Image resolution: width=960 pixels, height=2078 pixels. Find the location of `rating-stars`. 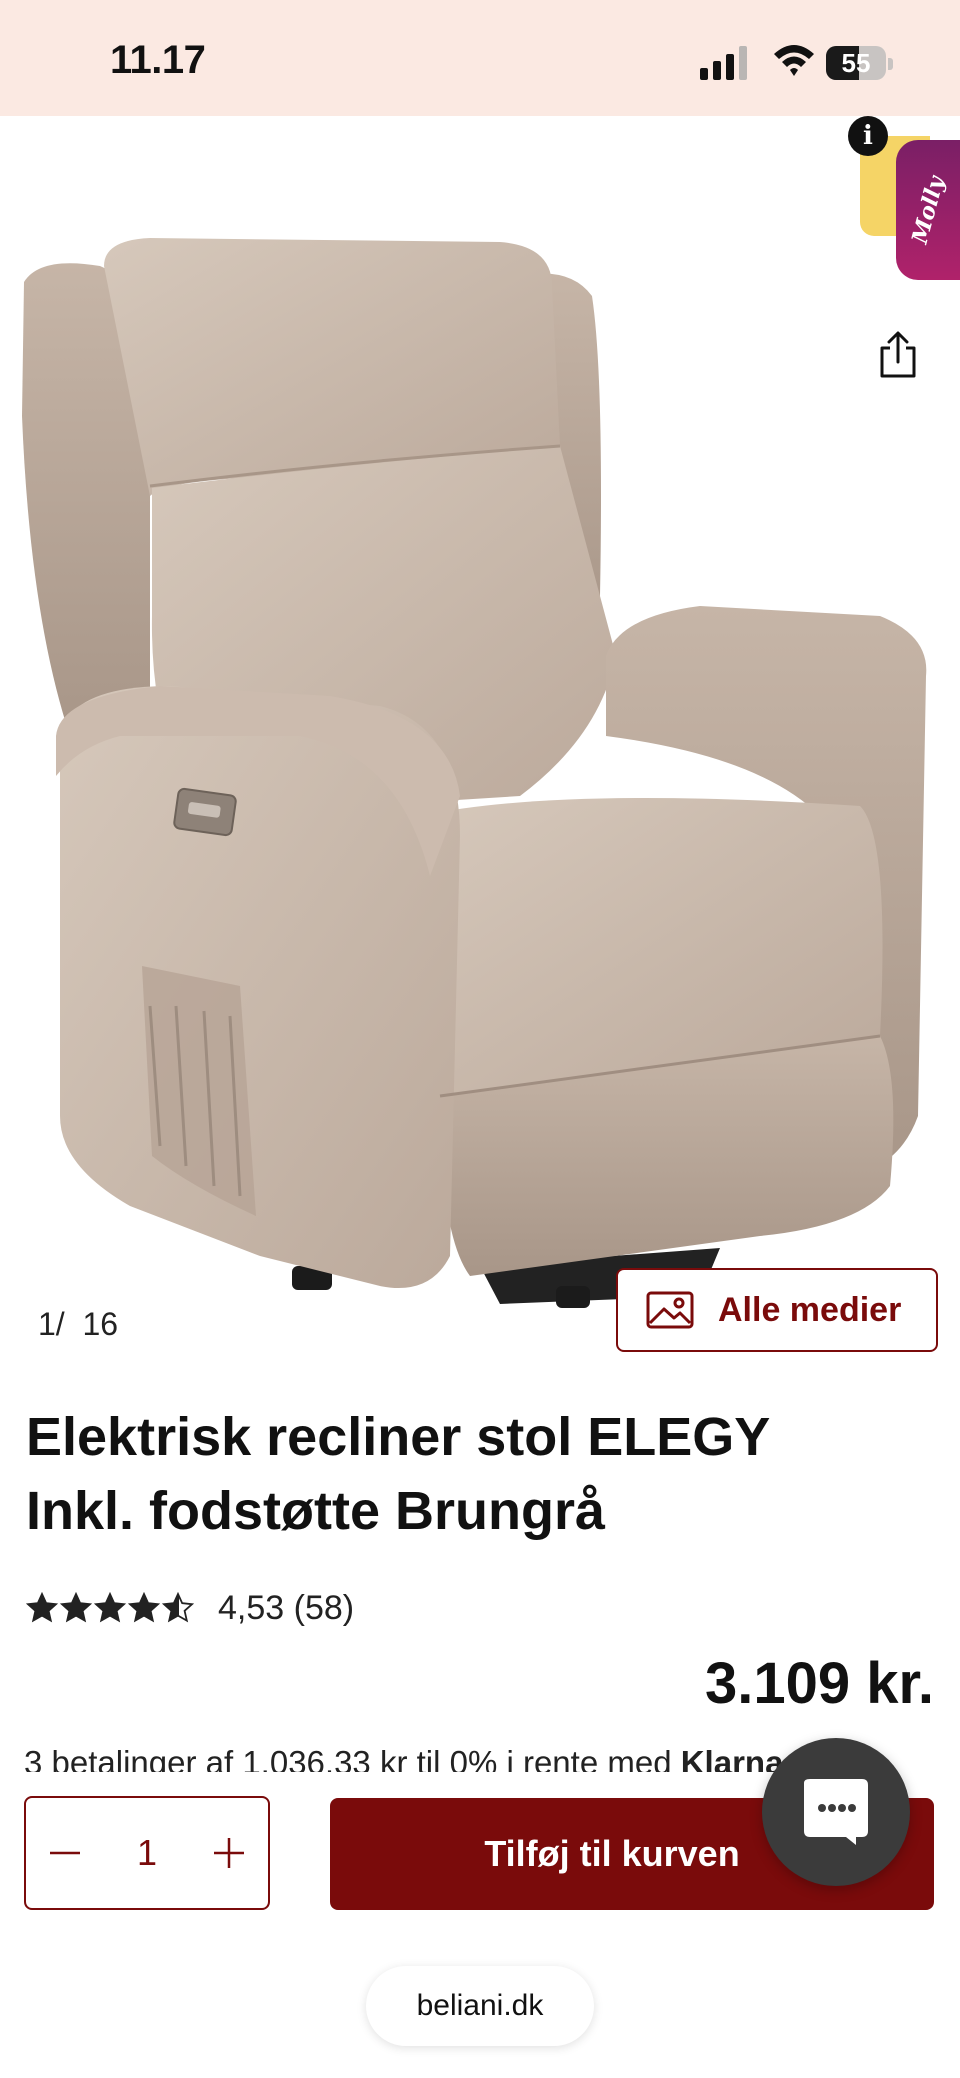

rating-stars is located at coordinates (110, 1608).